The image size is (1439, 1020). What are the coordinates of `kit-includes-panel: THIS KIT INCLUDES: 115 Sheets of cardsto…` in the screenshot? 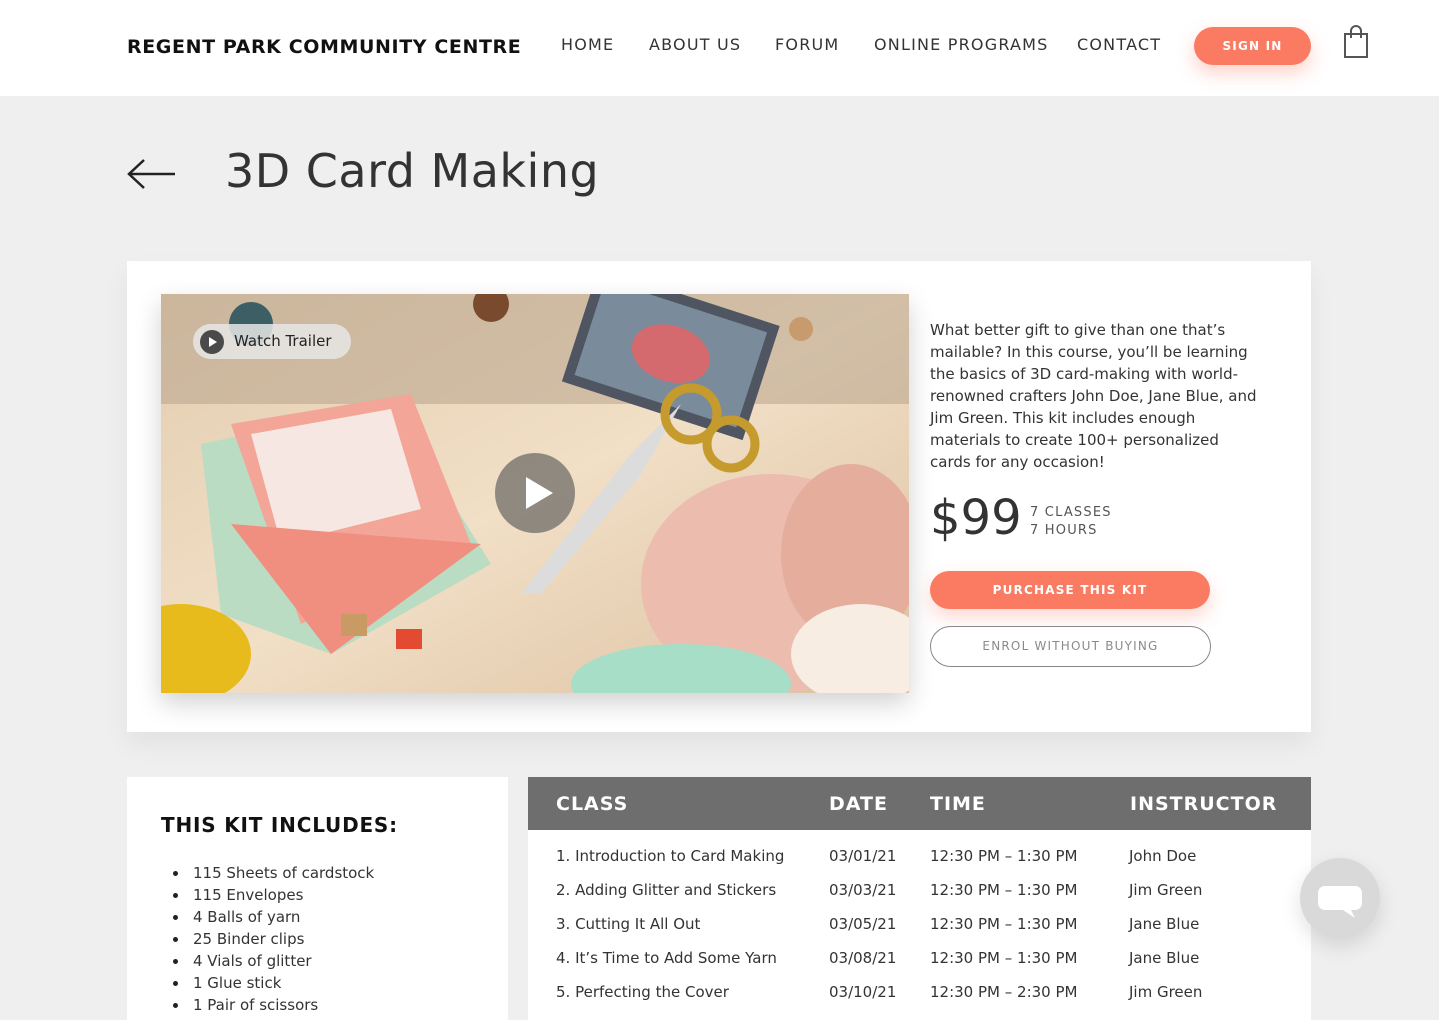 It's located at (317, 898).